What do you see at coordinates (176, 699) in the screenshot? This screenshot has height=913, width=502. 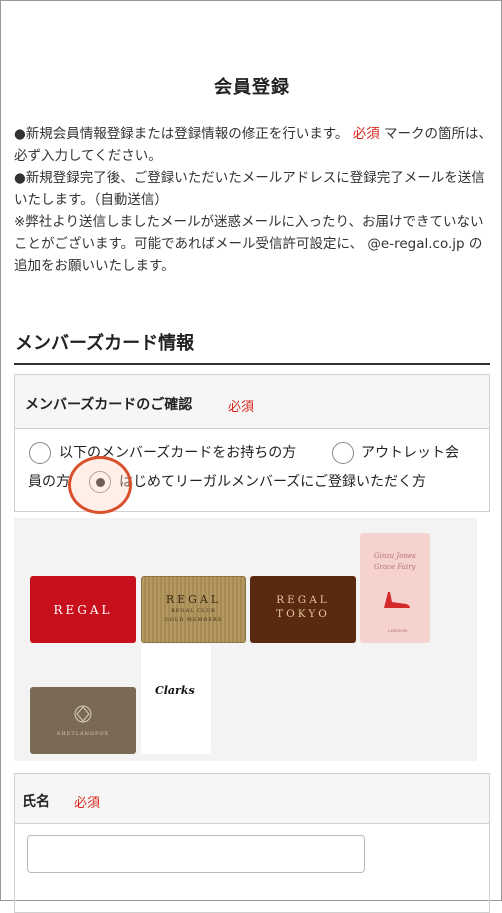 I see `card-clarks: Clarks` at bounding box center [176, 699].